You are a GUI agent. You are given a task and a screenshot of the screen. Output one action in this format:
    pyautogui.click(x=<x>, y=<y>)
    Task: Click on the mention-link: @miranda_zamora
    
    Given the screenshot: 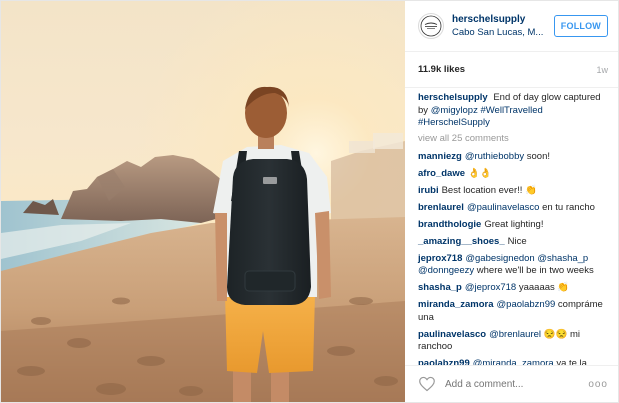 What is the action you would take?
    pyautogui.click(x=513, y=361)
    